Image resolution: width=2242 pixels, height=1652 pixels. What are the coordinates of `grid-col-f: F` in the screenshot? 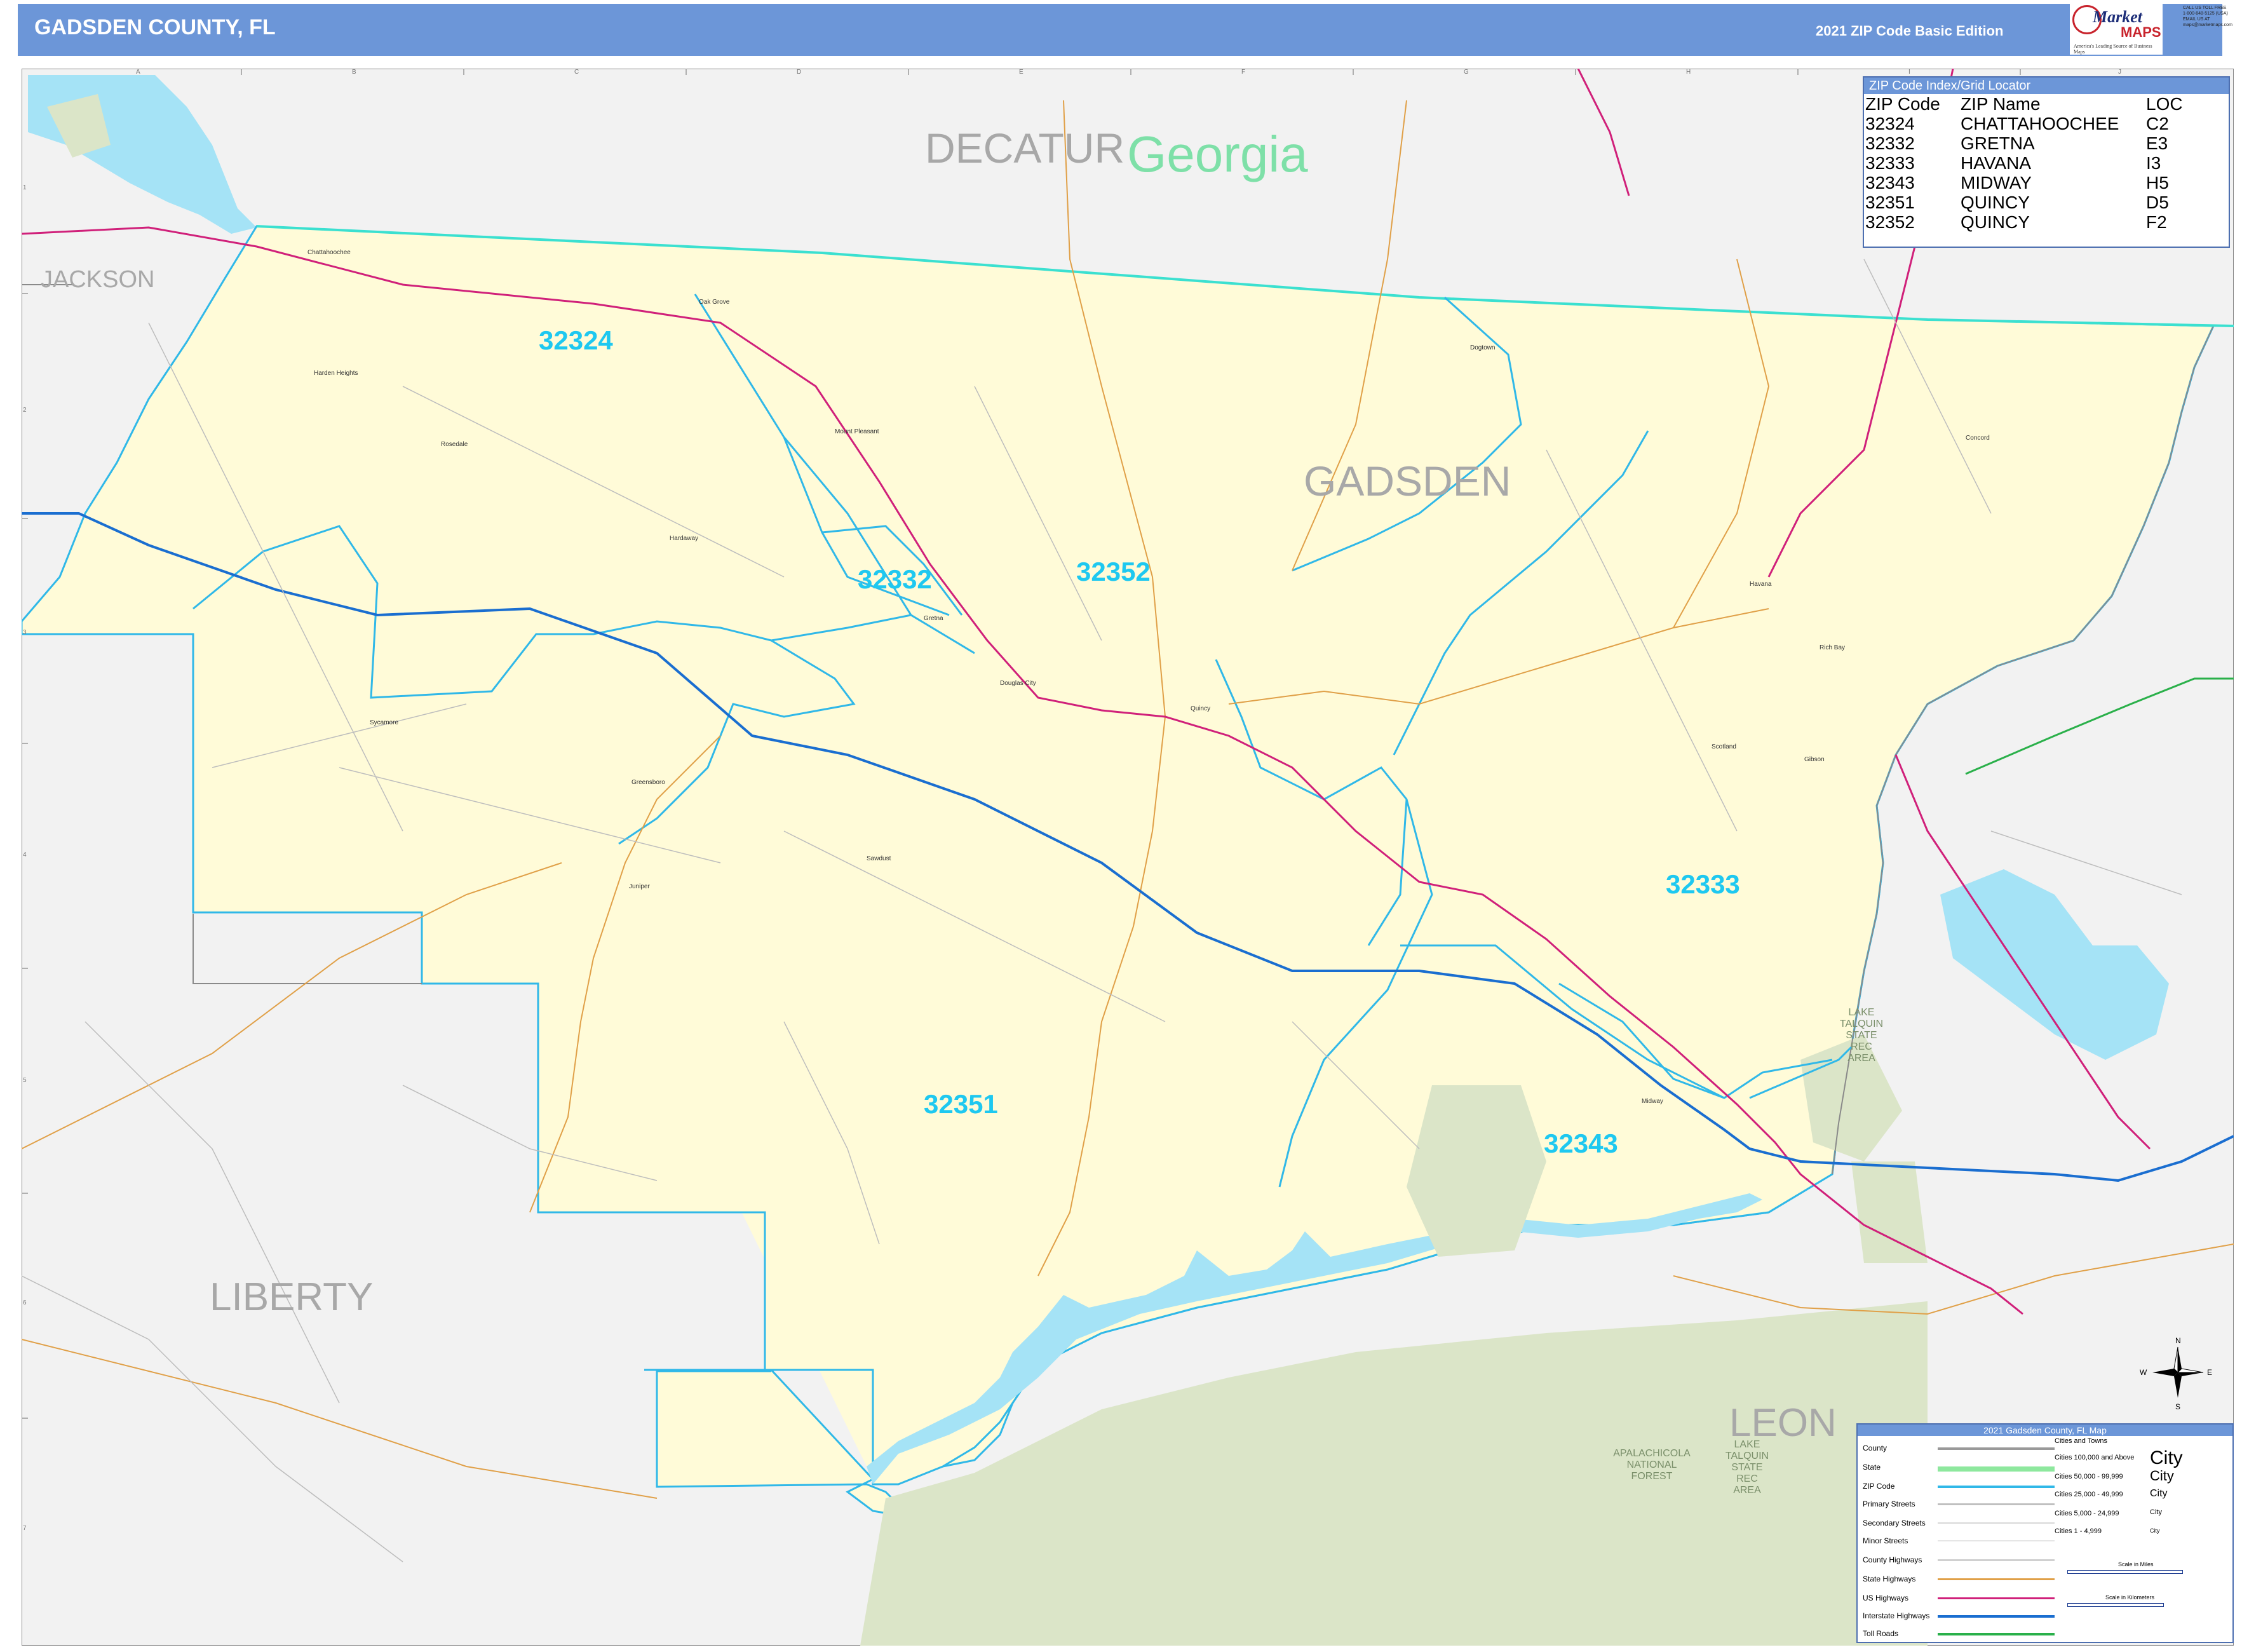 It's located at (1243, 73).